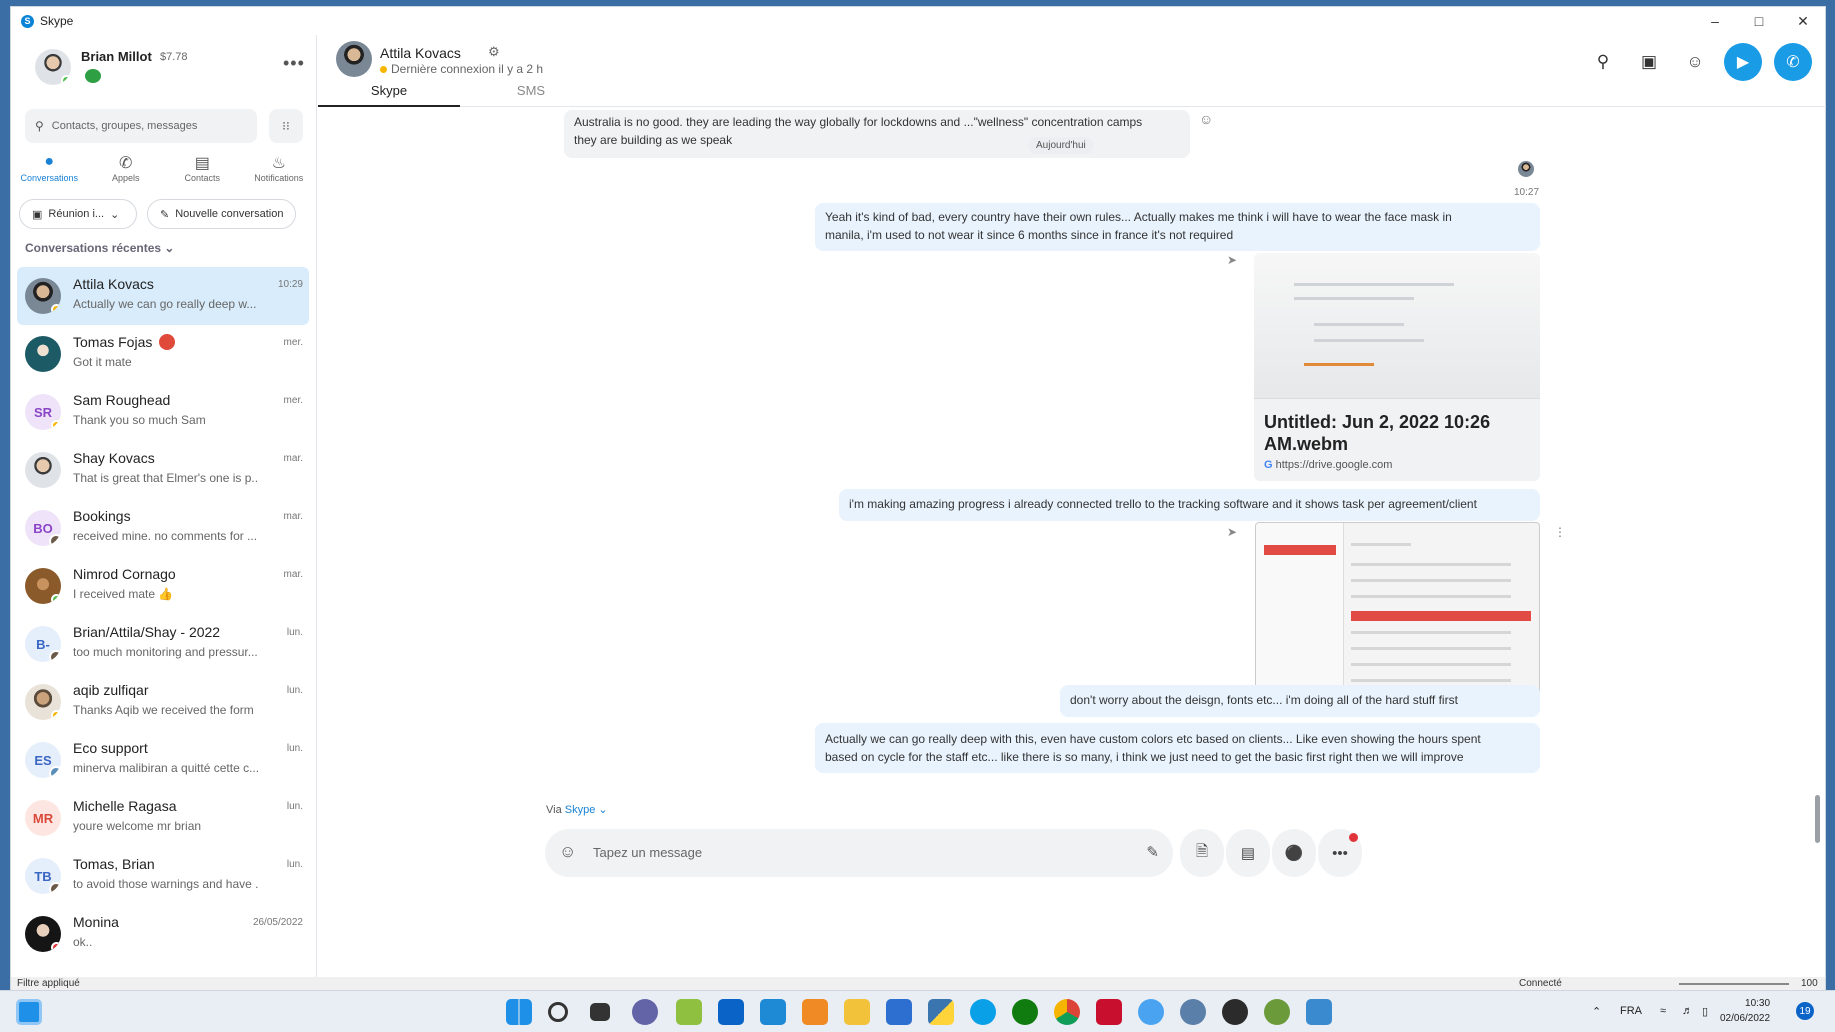  I want to click on voice-message-button: ⚫, so click(1294, 853).